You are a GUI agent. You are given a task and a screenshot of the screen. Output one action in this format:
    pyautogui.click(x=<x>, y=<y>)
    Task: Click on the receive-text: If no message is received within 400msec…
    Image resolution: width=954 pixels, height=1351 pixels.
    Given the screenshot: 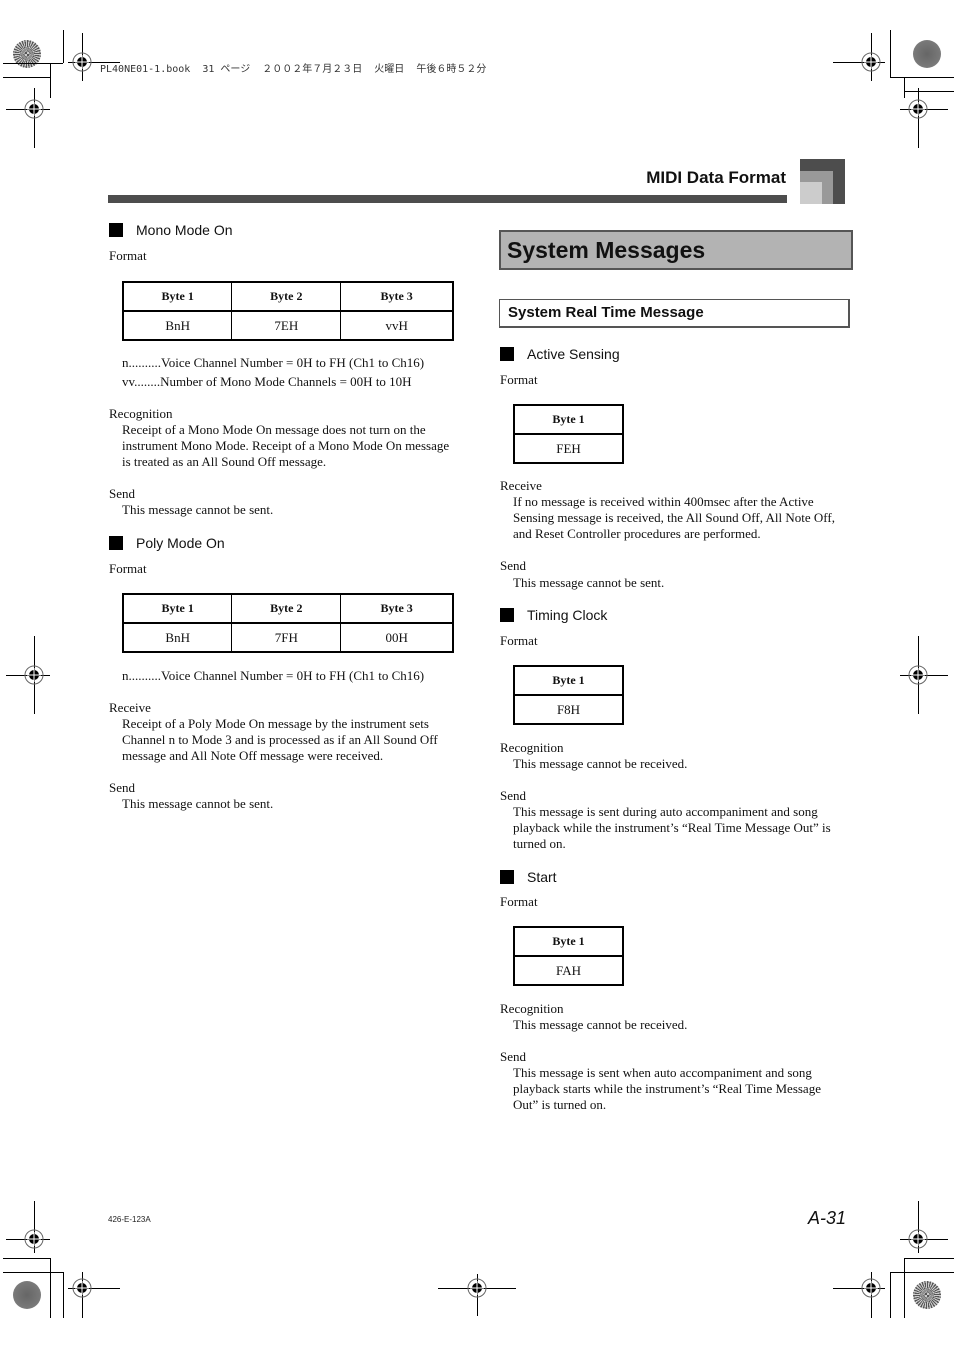 What is the action you would take?
    pyautogui.click(x=674, y=517)
    